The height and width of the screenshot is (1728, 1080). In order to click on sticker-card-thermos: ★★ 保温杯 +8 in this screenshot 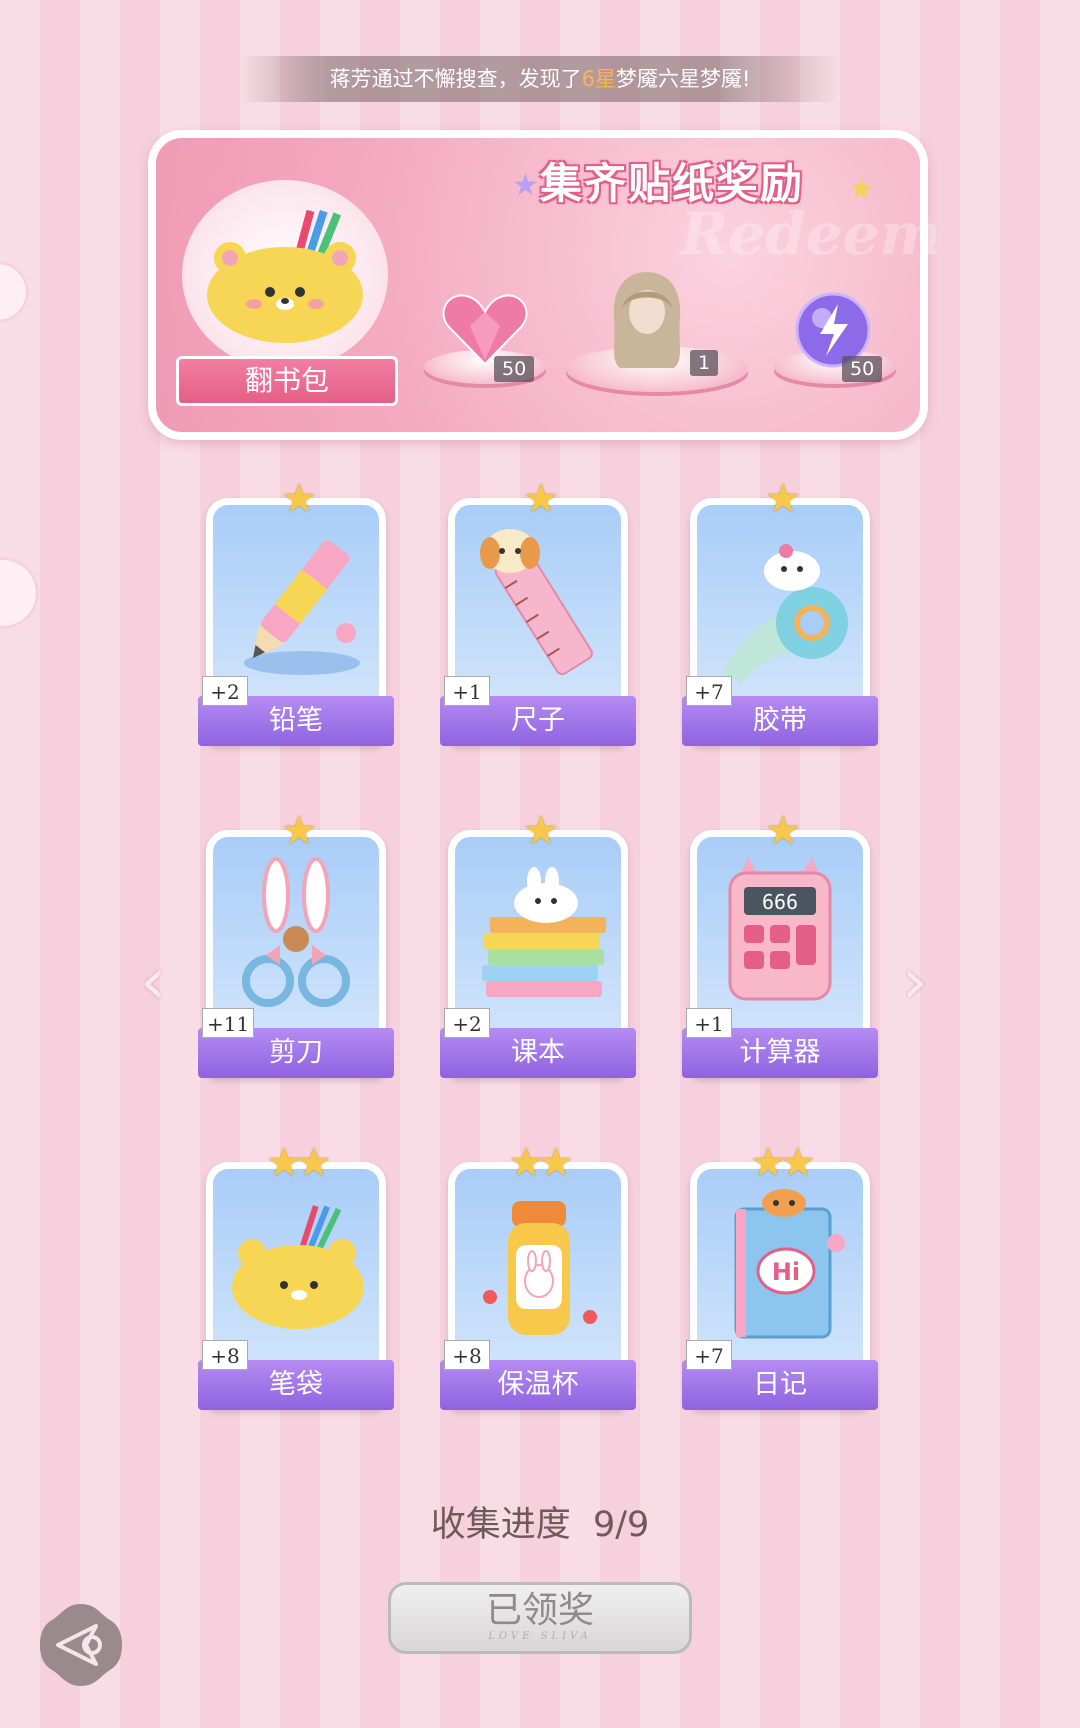, I will do `click(538, 1276)`.